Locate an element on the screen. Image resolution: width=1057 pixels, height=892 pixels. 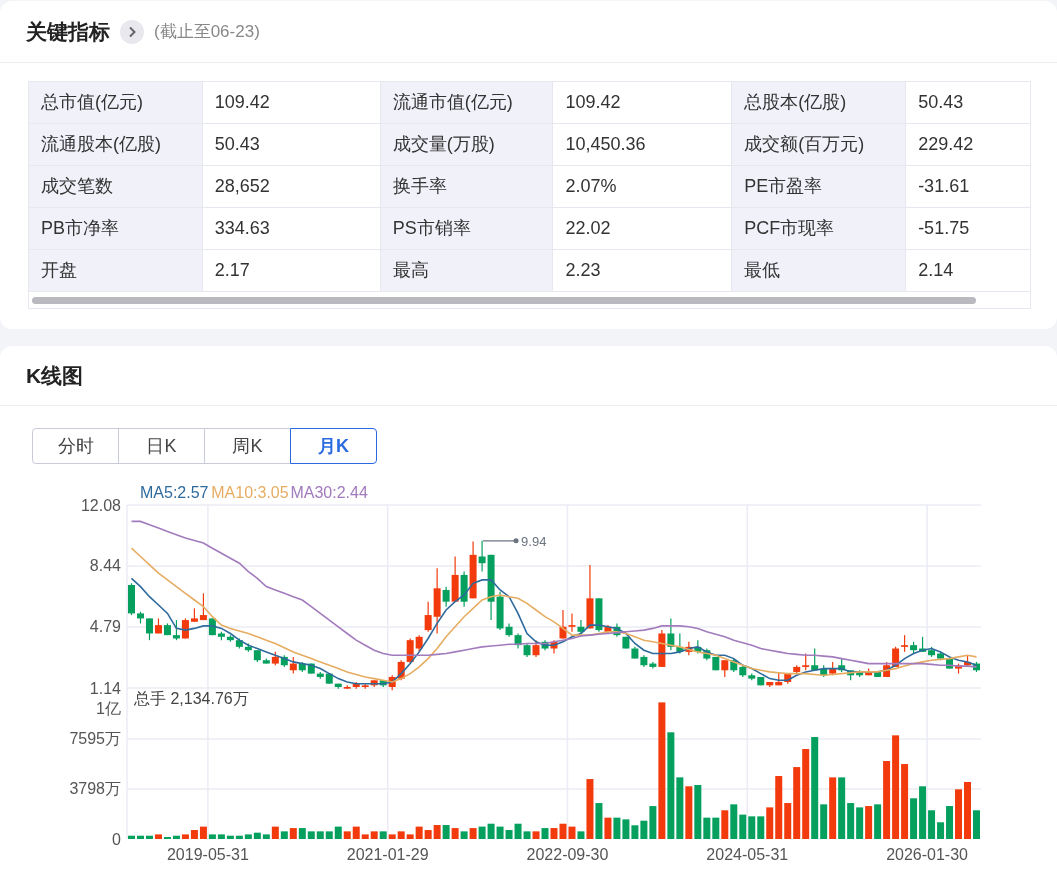
metric-label: 开盘 is located at coordinates (116, 270).